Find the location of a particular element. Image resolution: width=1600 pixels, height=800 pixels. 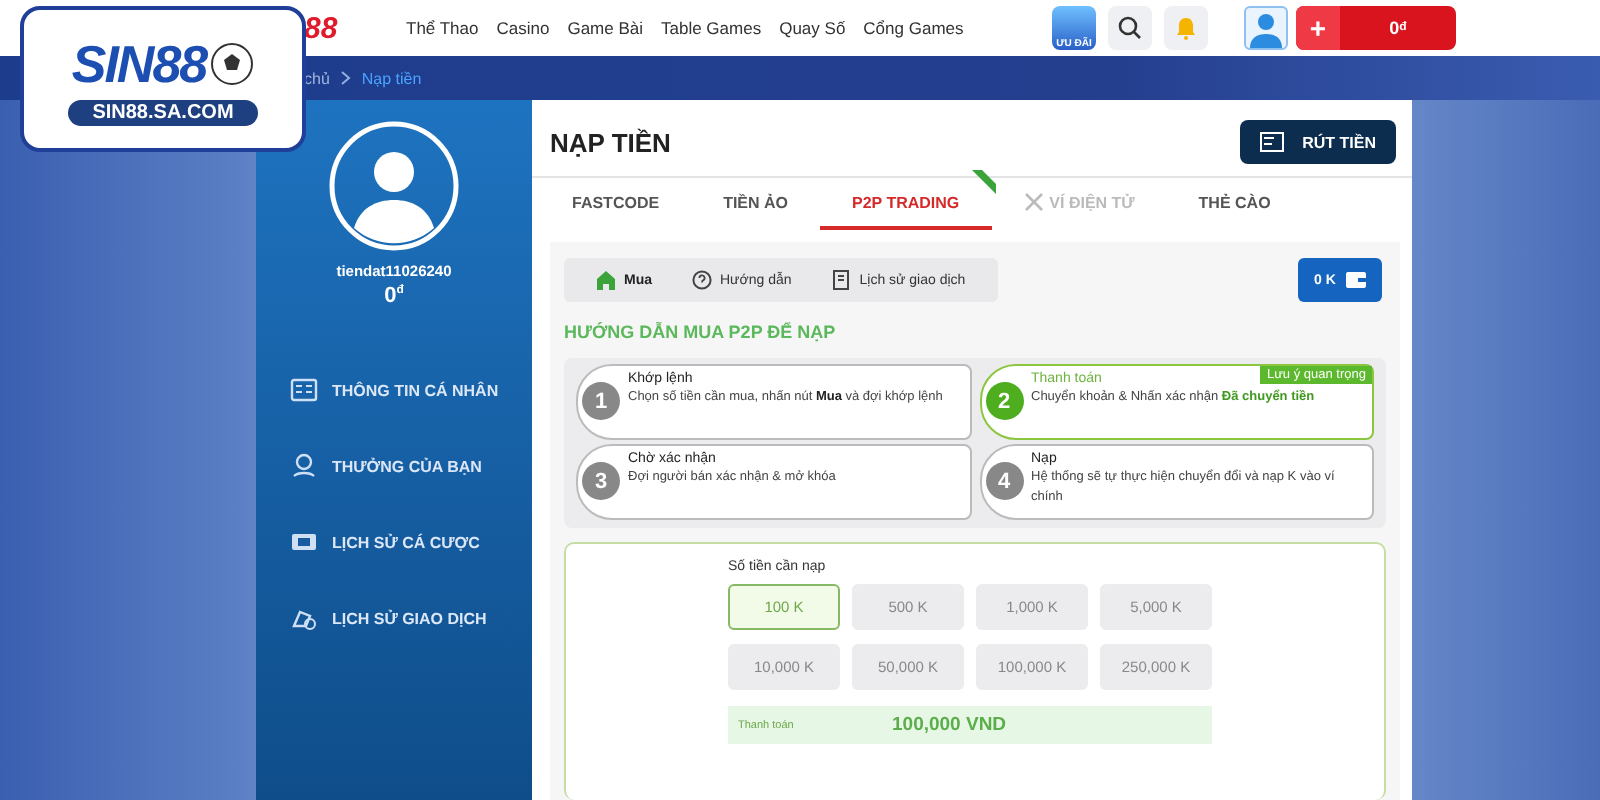

user-balance: 0$^{đ}$ is located at coordinates (394, 296).